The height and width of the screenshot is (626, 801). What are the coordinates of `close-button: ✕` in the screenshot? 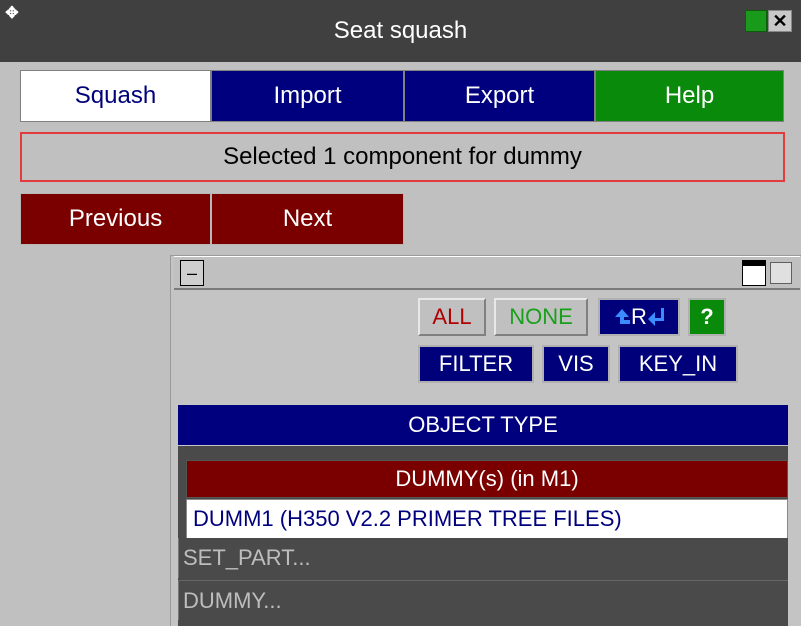 It's located at (780, 21).